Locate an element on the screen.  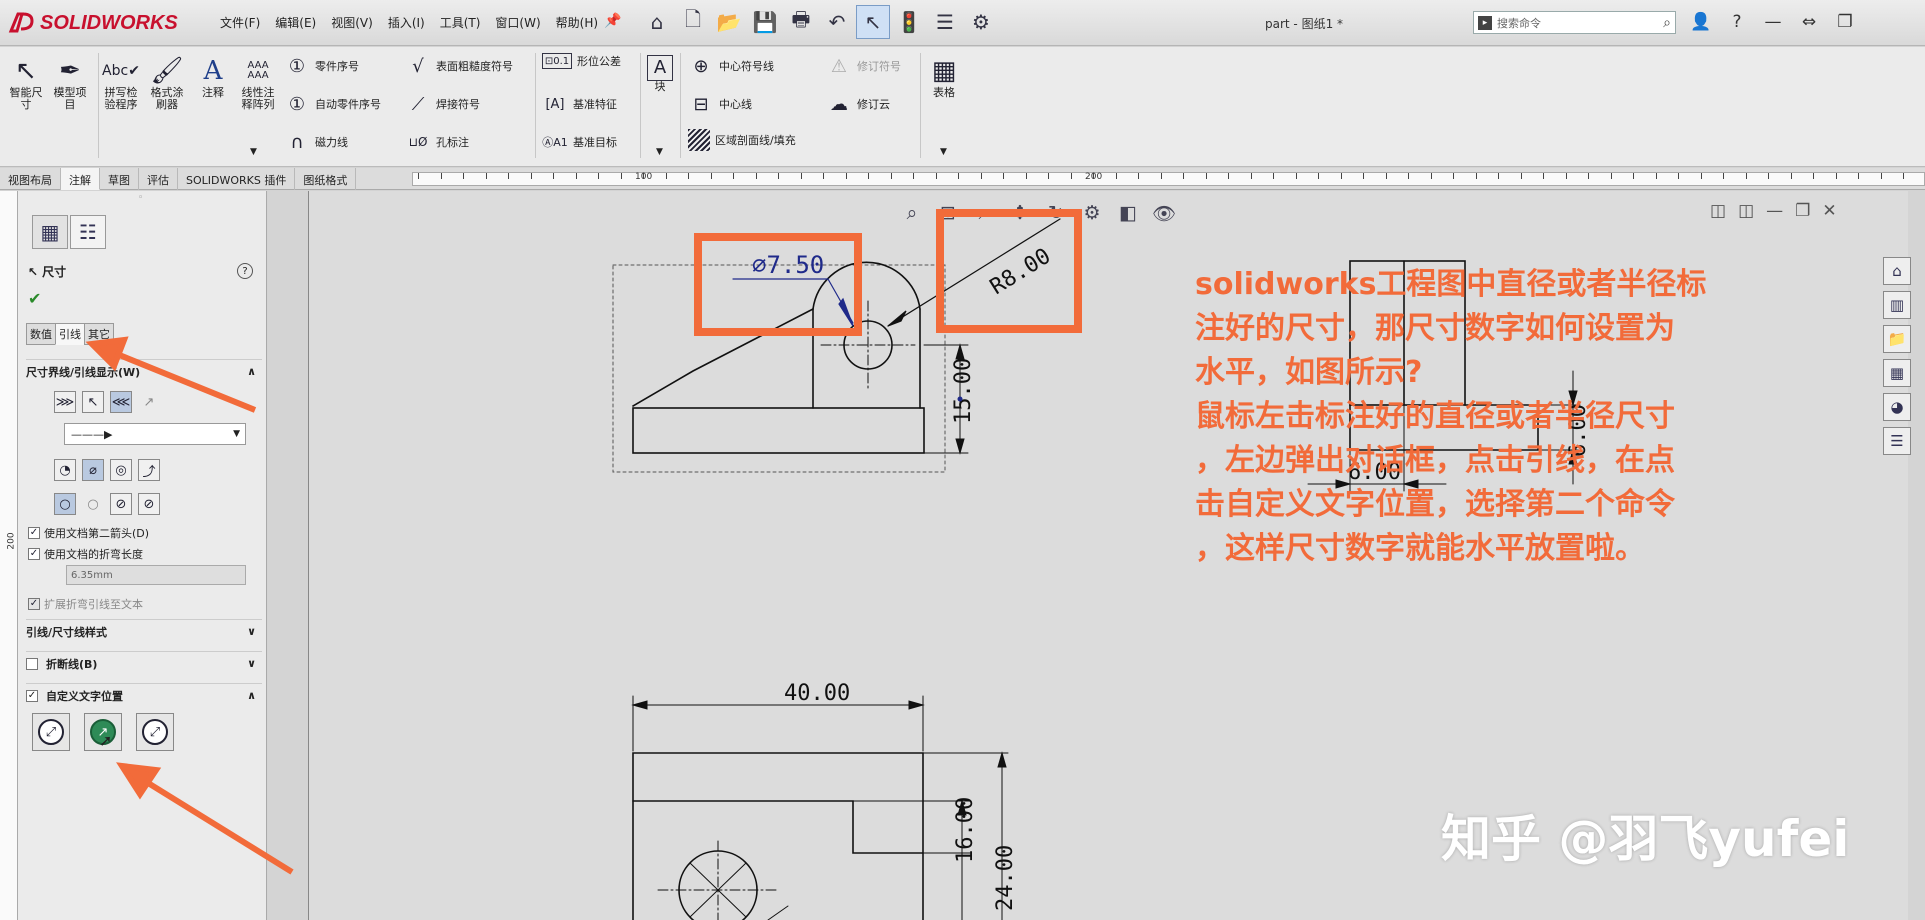
file-explorer-icon: 📁 is located at coordinates (1897, 339).